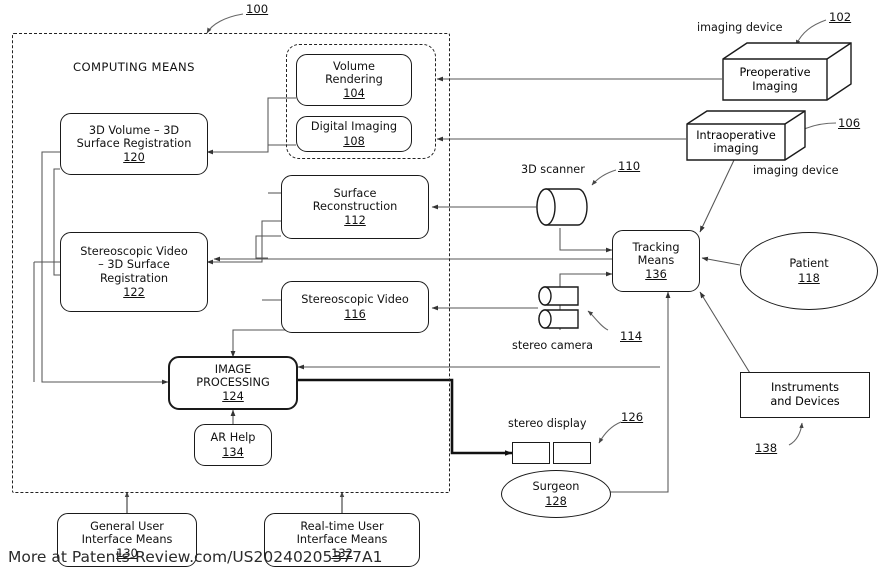 The image size is (880, 579). I want to click on box-digital-imaging: Digital Imaging 108, so click(354, 134).